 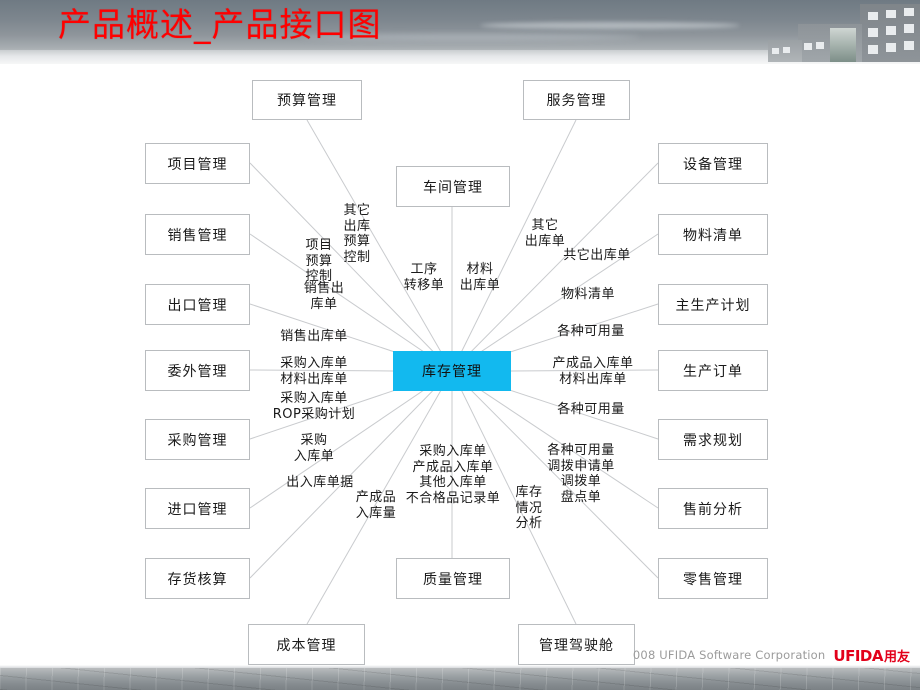 What do you see at coordinates (597, 255) in the screenshot?
I see `diagram-edge-label: 共它出库单` at bounding box center [597, 255].